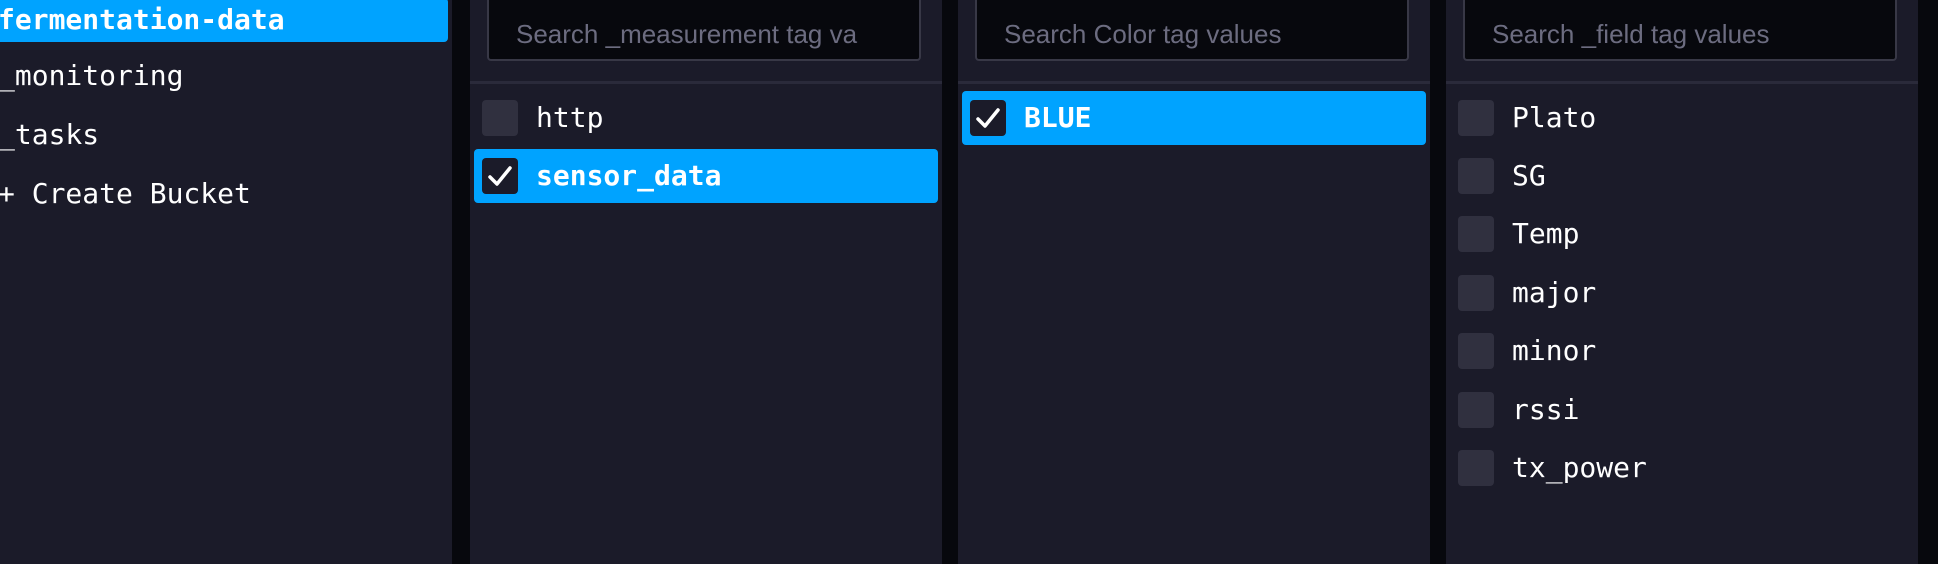  What do you see at coordinates (704, 30) in the screenshot?
I see `measurement-search-input` at bounding box center [704, 30].